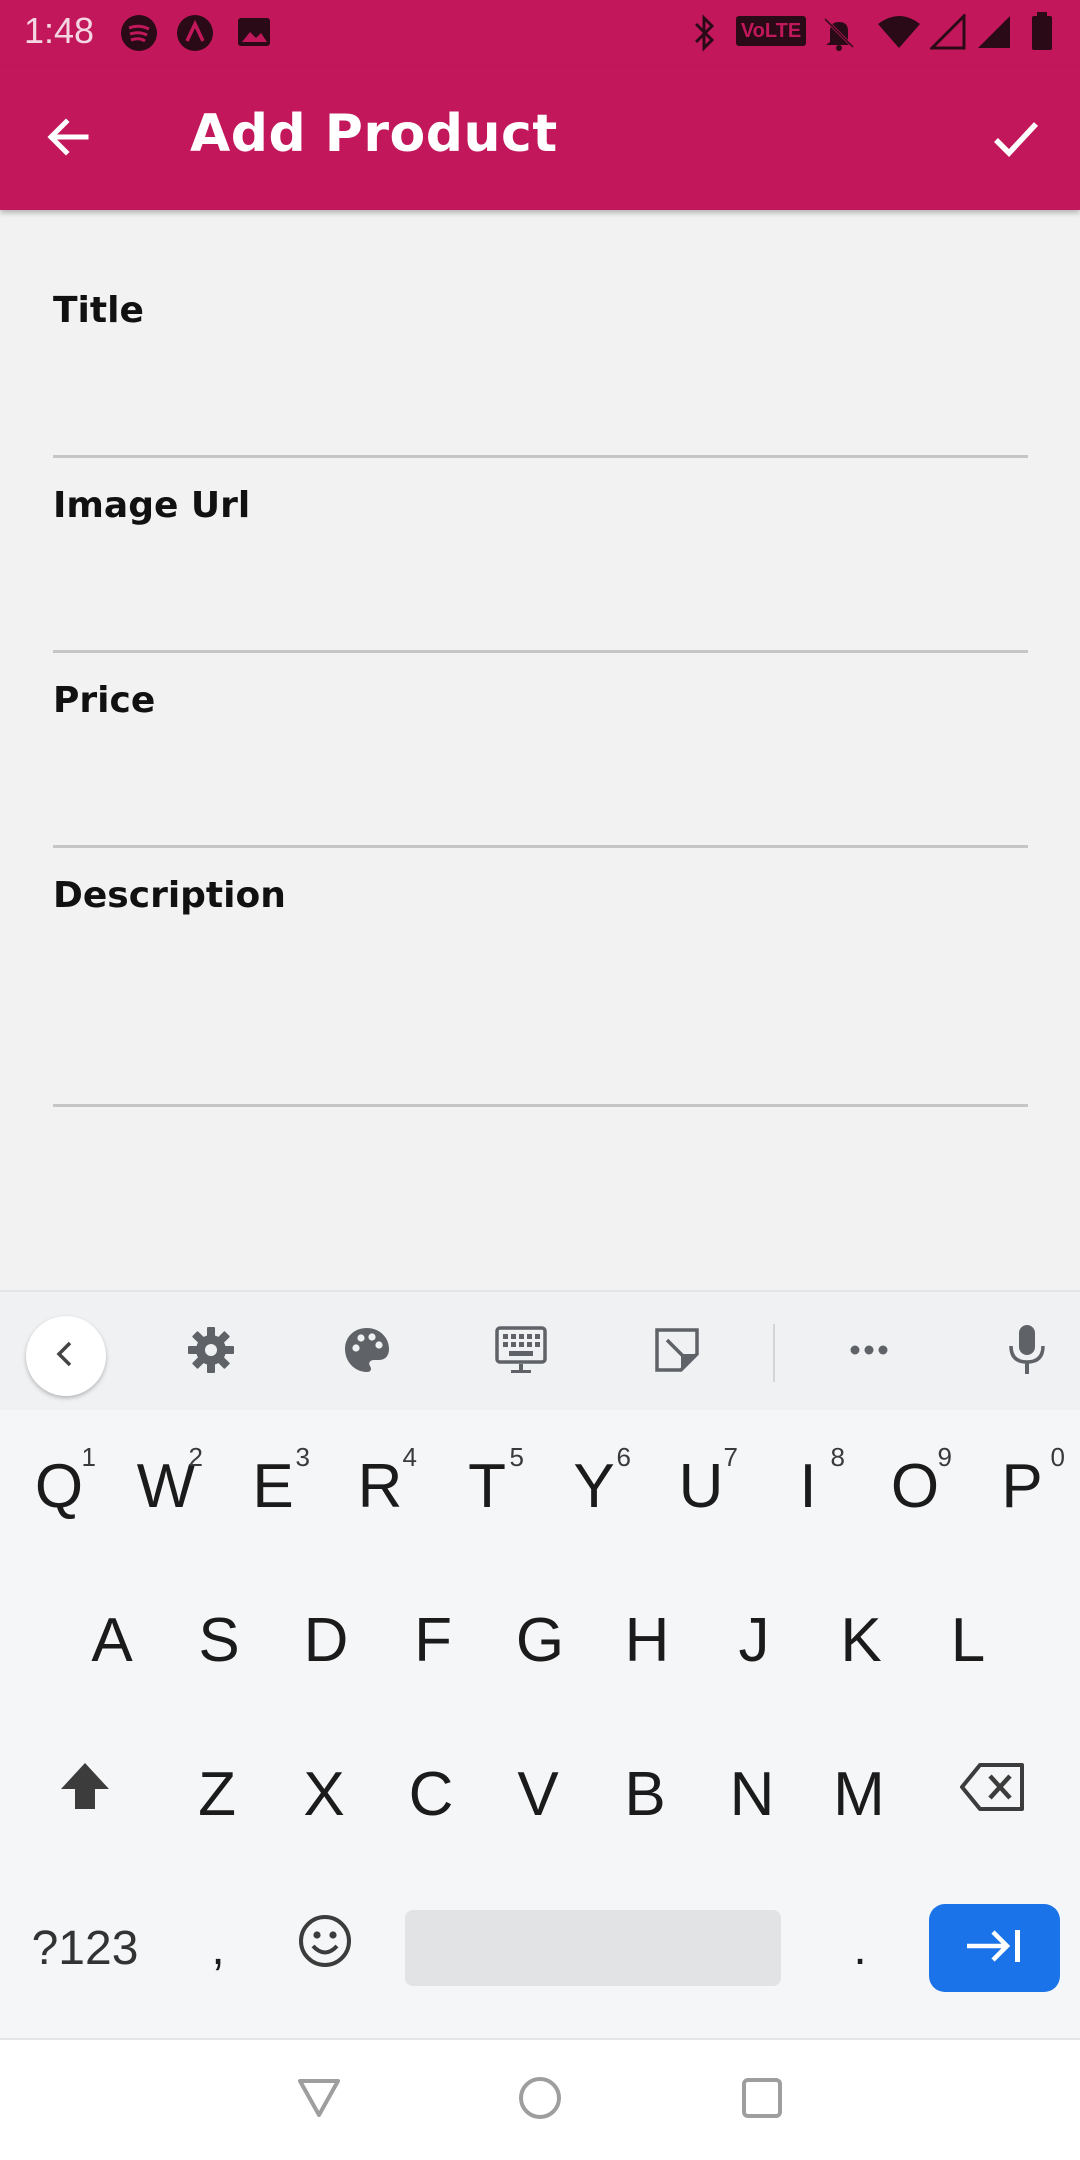 The width and height of the screenshot is (1080, 2160). I want to click on key-e: E3, so click(273, 1486).